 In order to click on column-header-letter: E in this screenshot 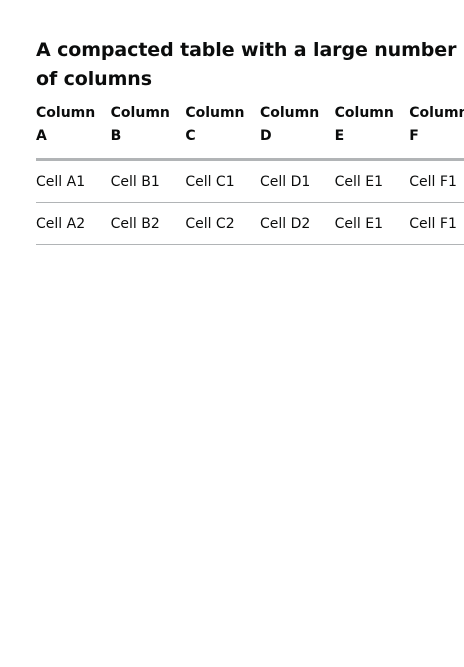, I will do `click(339, 136)`.